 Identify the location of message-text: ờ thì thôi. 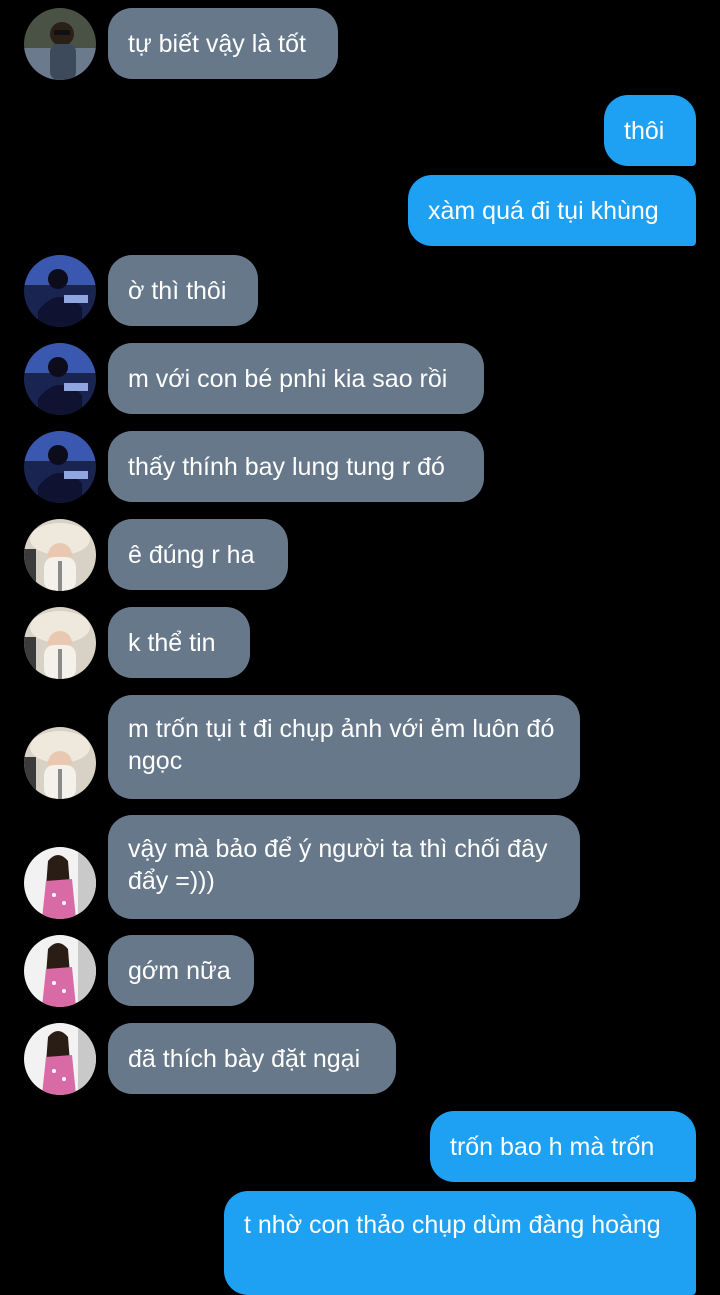
(177, 290).